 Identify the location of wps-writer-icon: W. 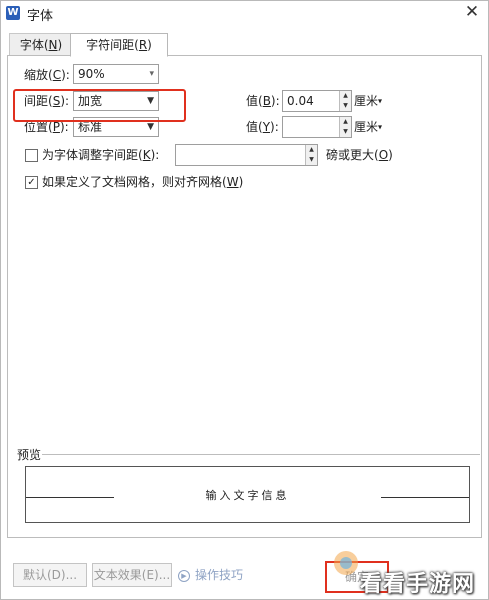
(13, 13).